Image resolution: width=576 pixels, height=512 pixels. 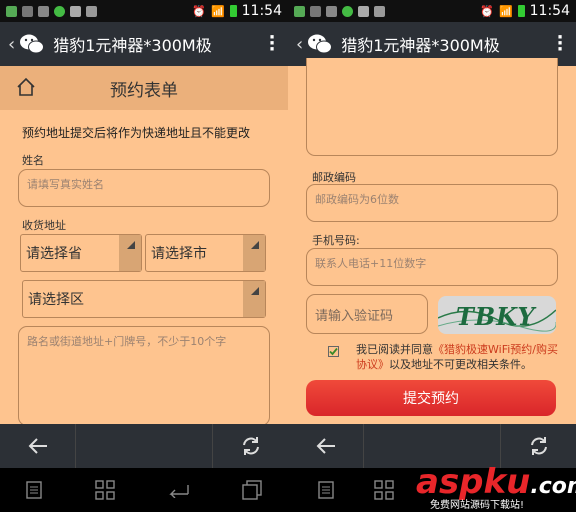 What do you see at coordinates (178, 490) in the screenshot?
I see `back-nav-icon` at bounding box center [178, 490].